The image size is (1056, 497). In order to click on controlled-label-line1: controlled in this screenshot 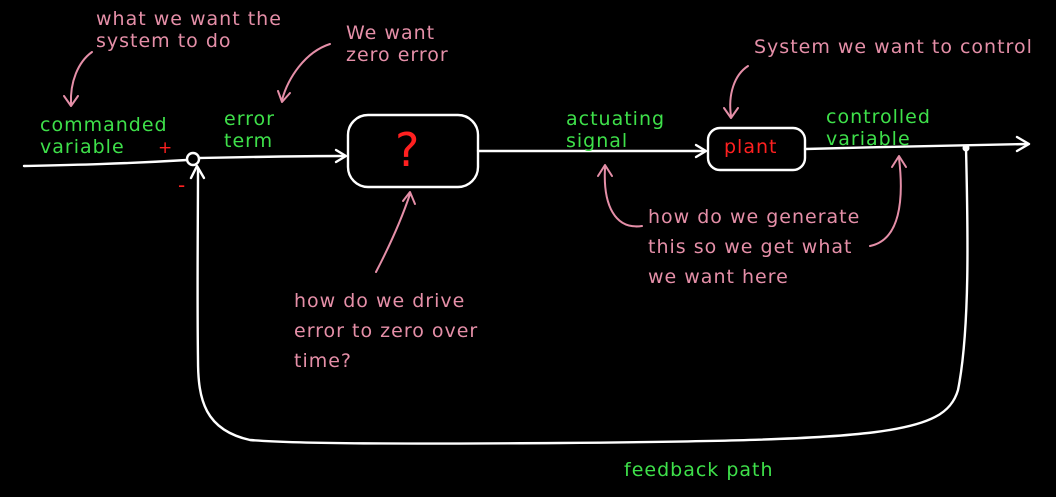, I will do `click(878, 117)`.